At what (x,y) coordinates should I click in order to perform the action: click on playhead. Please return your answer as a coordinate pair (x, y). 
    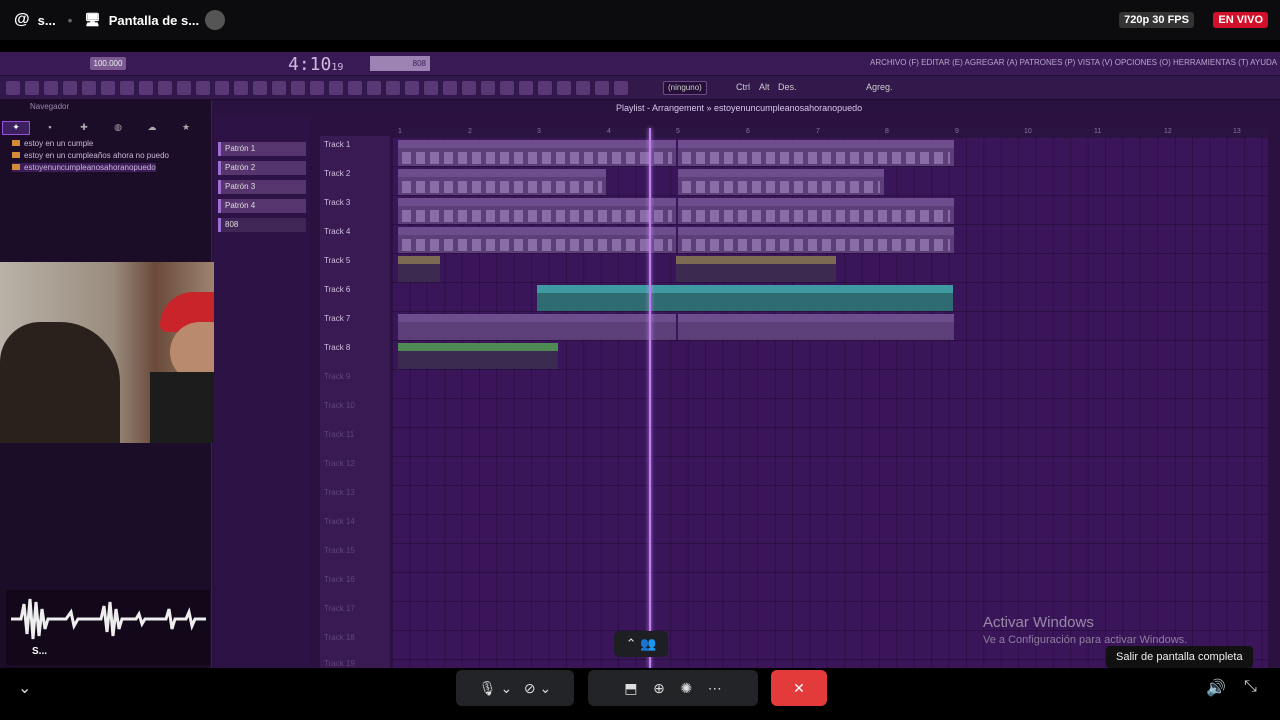
    Looking at the image, I should click on (650, 398).